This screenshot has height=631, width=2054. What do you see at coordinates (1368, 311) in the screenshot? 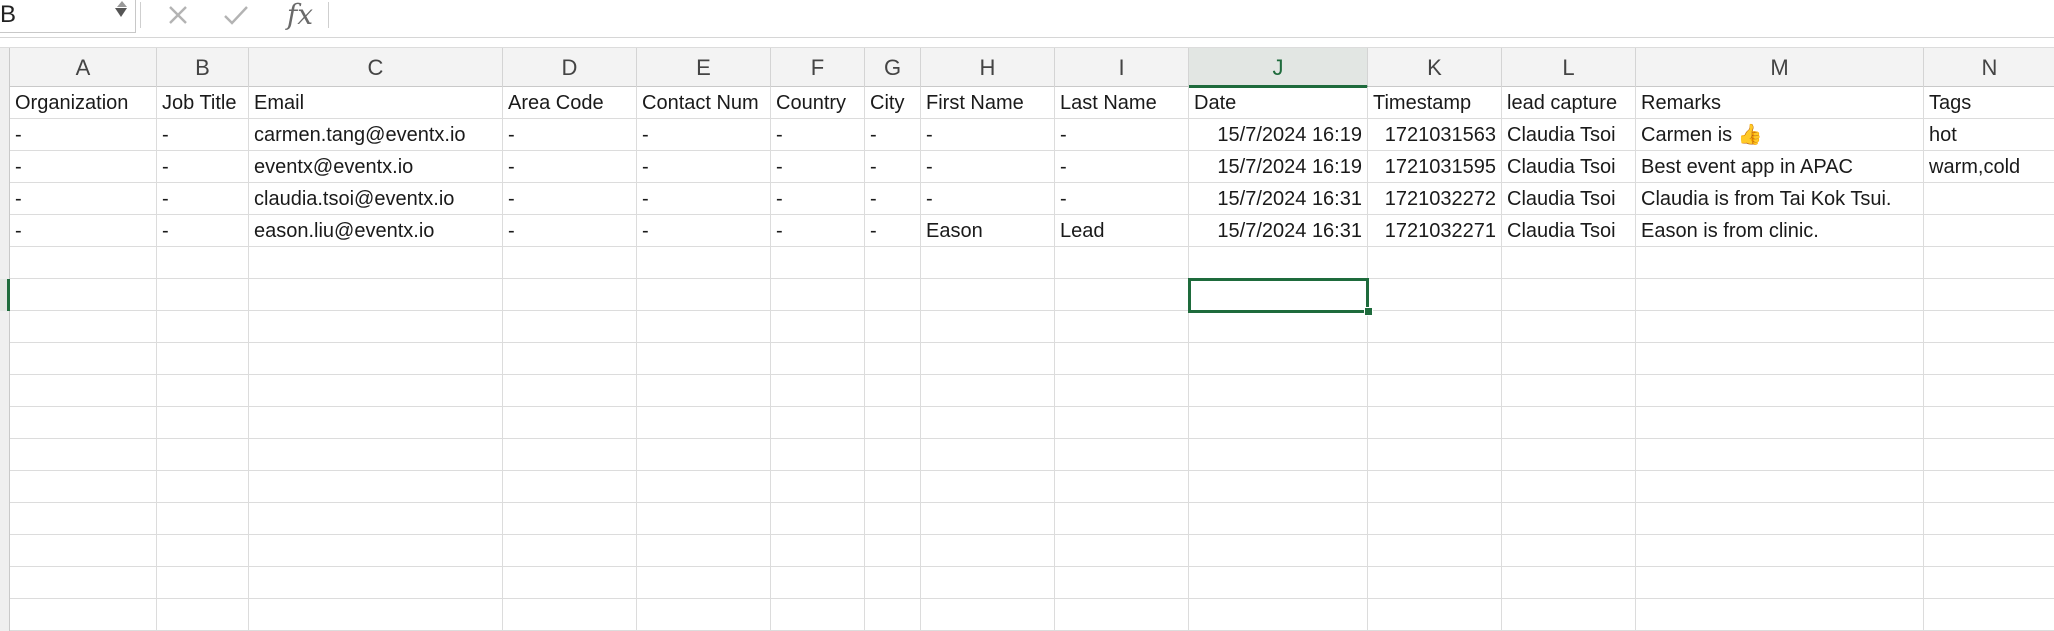
I see `fill-handle` at bounding box center [1368, 311].